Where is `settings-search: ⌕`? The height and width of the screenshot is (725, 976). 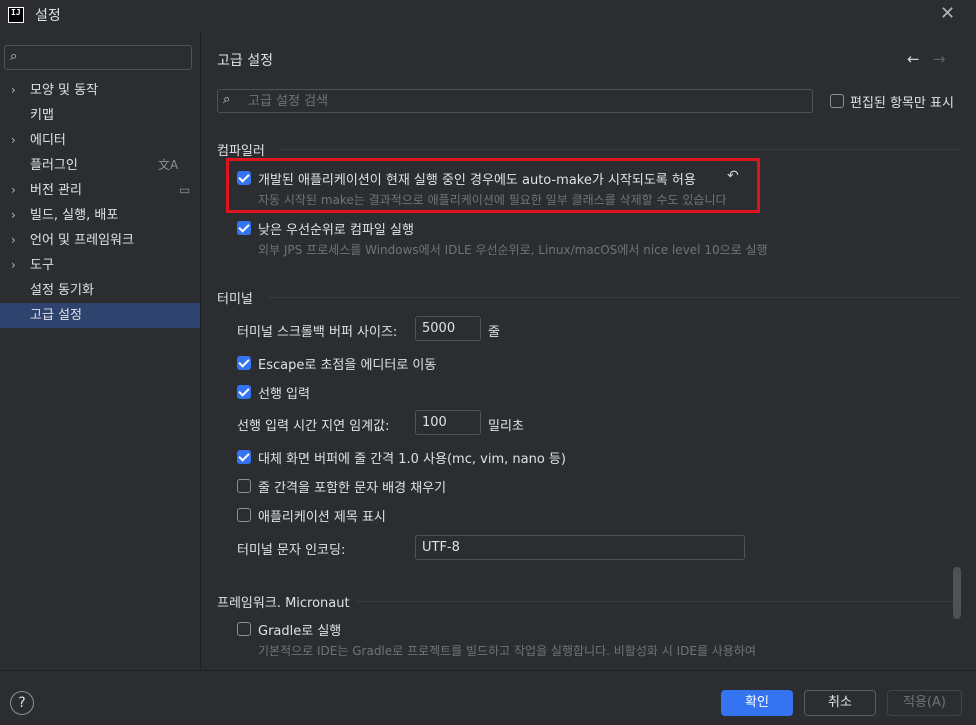 settings-search: ⌕ is located at coordinates (515, 101).